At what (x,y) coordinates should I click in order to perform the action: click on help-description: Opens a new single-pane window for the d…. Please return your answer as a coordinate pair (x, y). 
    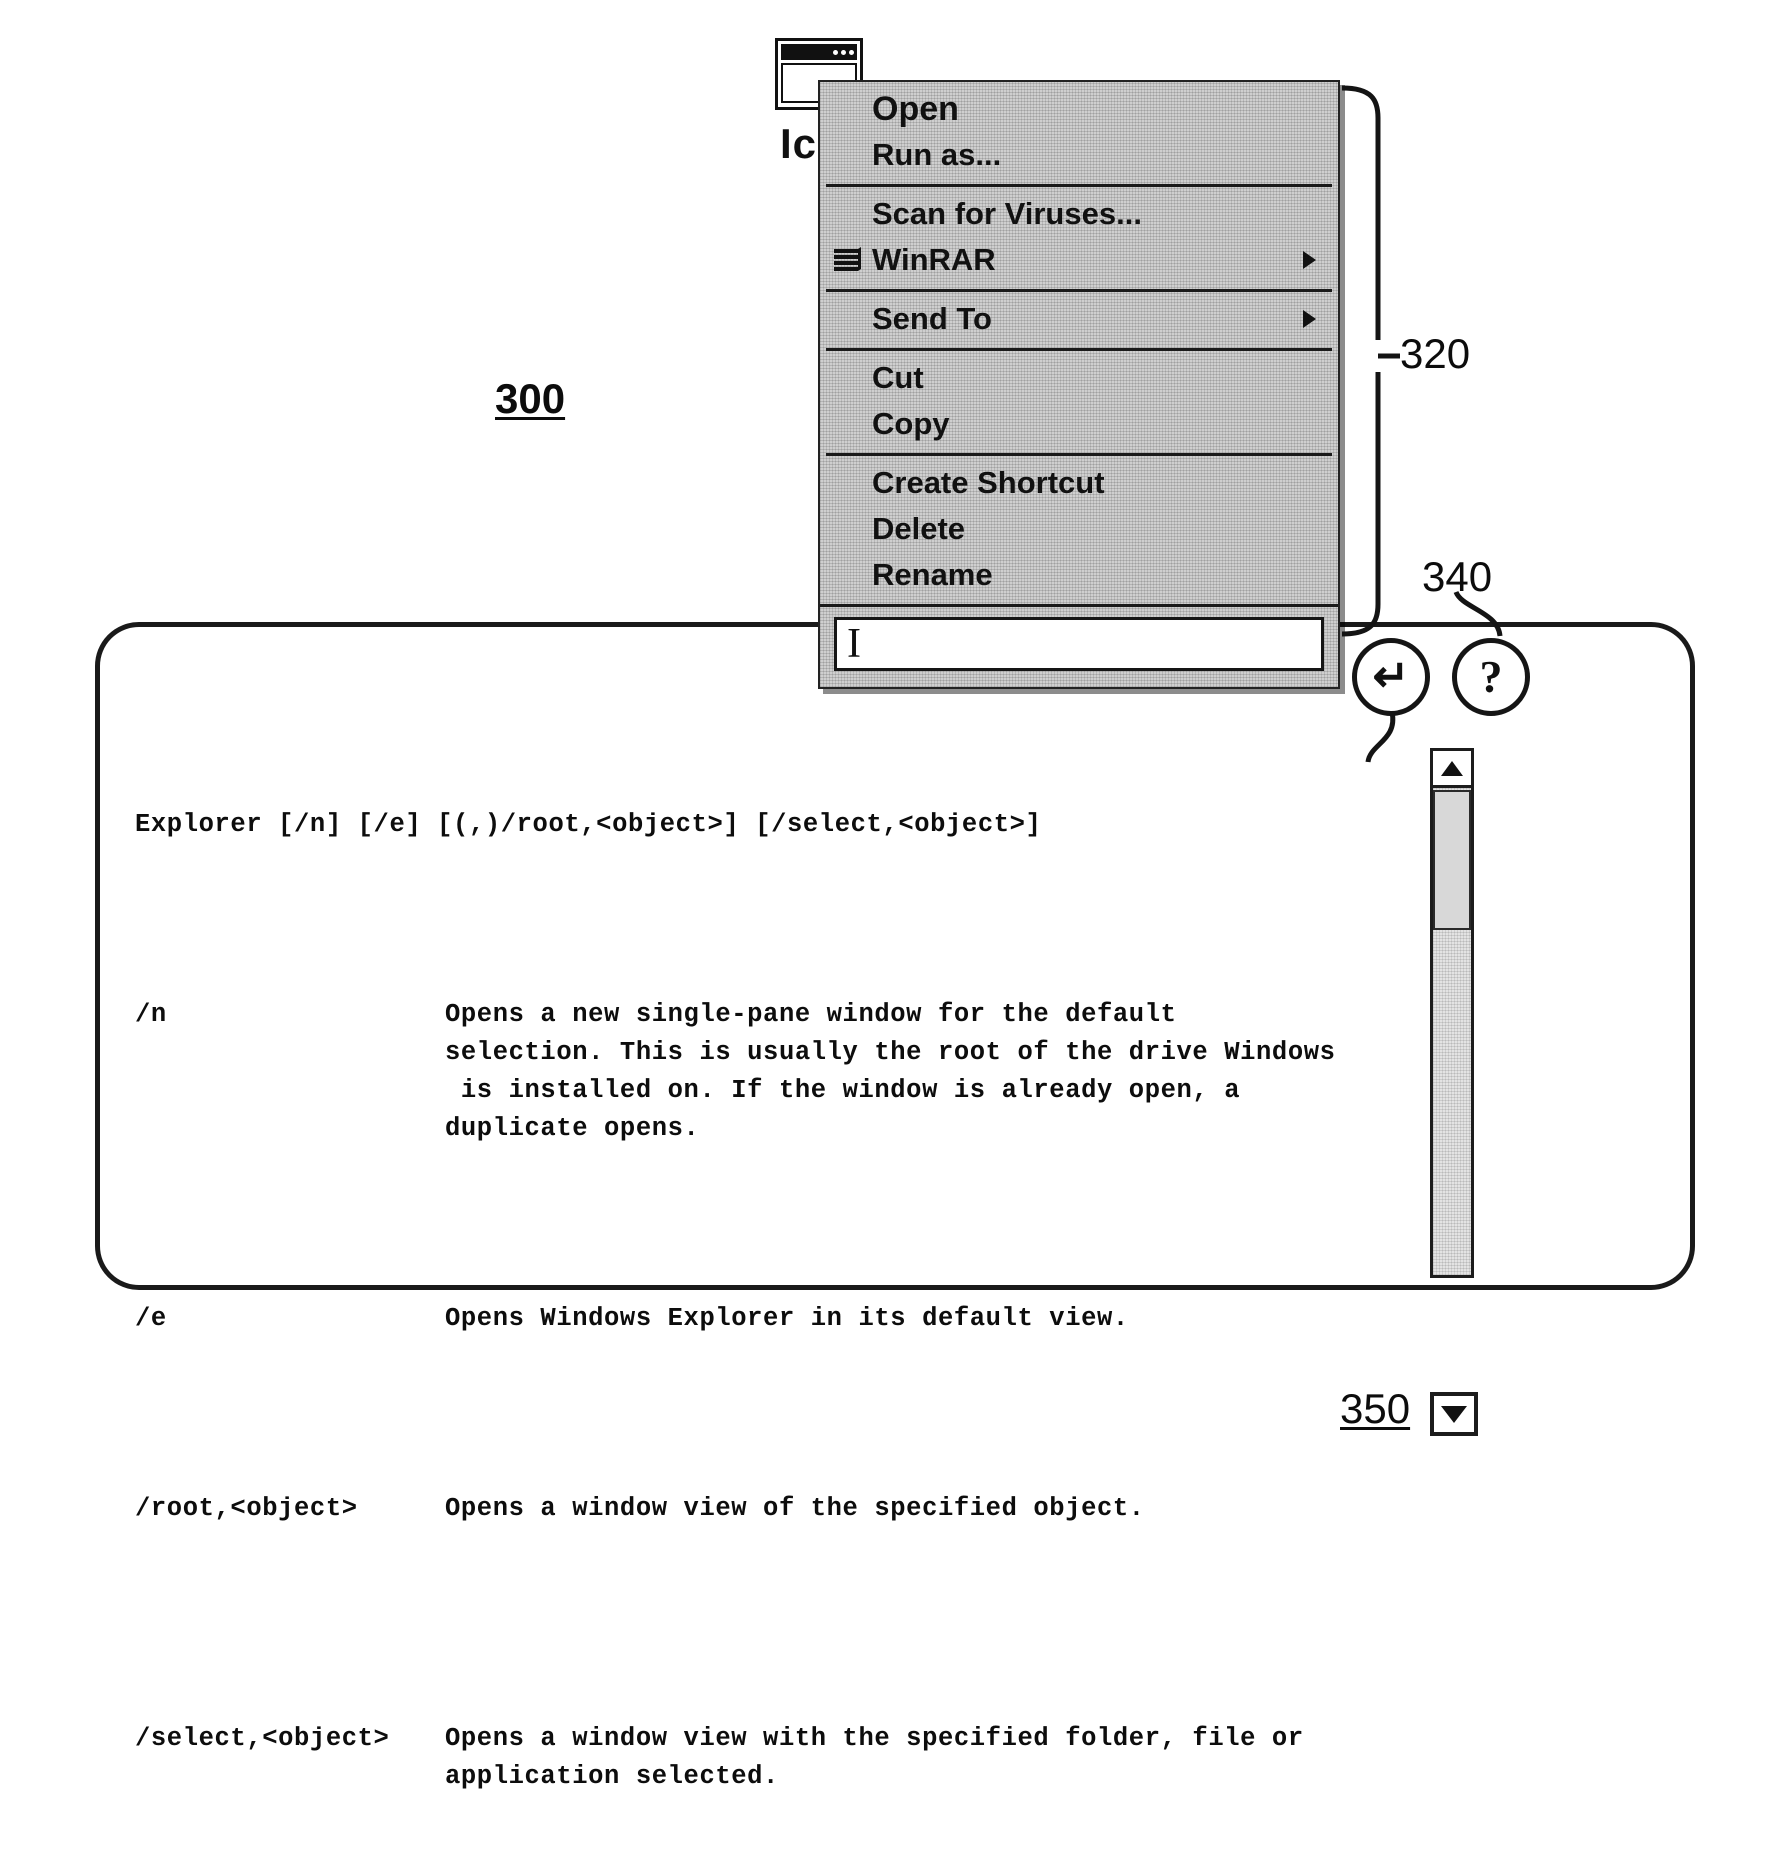
    Looking at the image, I should click on (890, 1071).